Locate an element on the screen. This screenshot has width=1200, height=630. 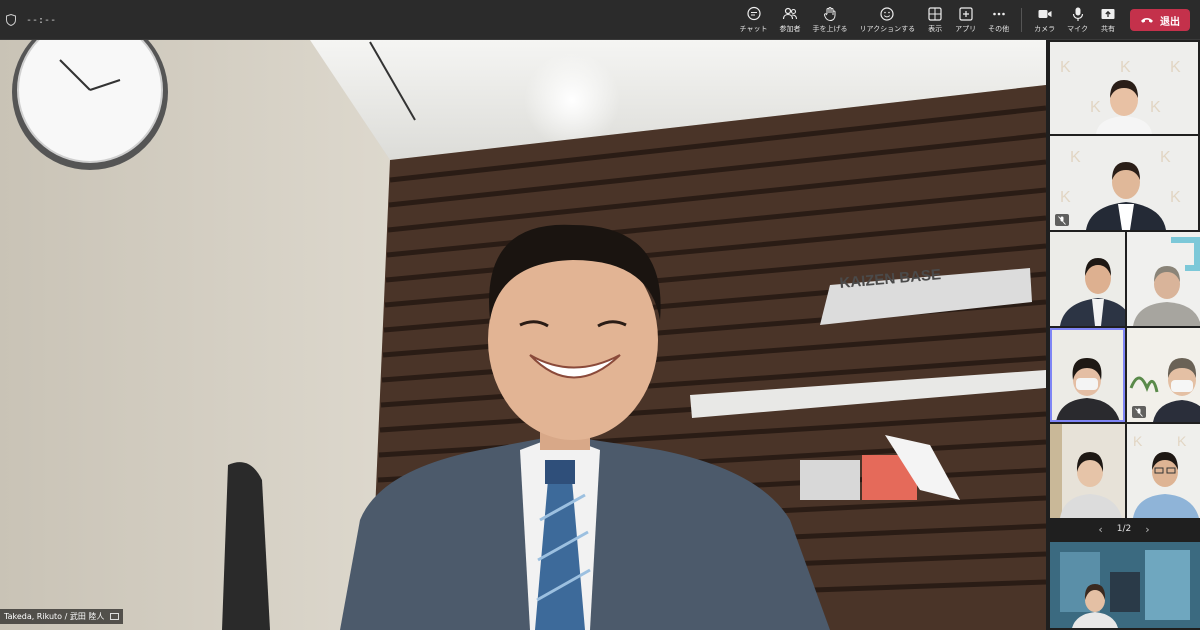
self-view-tile is located at coordinates (1125, 585).